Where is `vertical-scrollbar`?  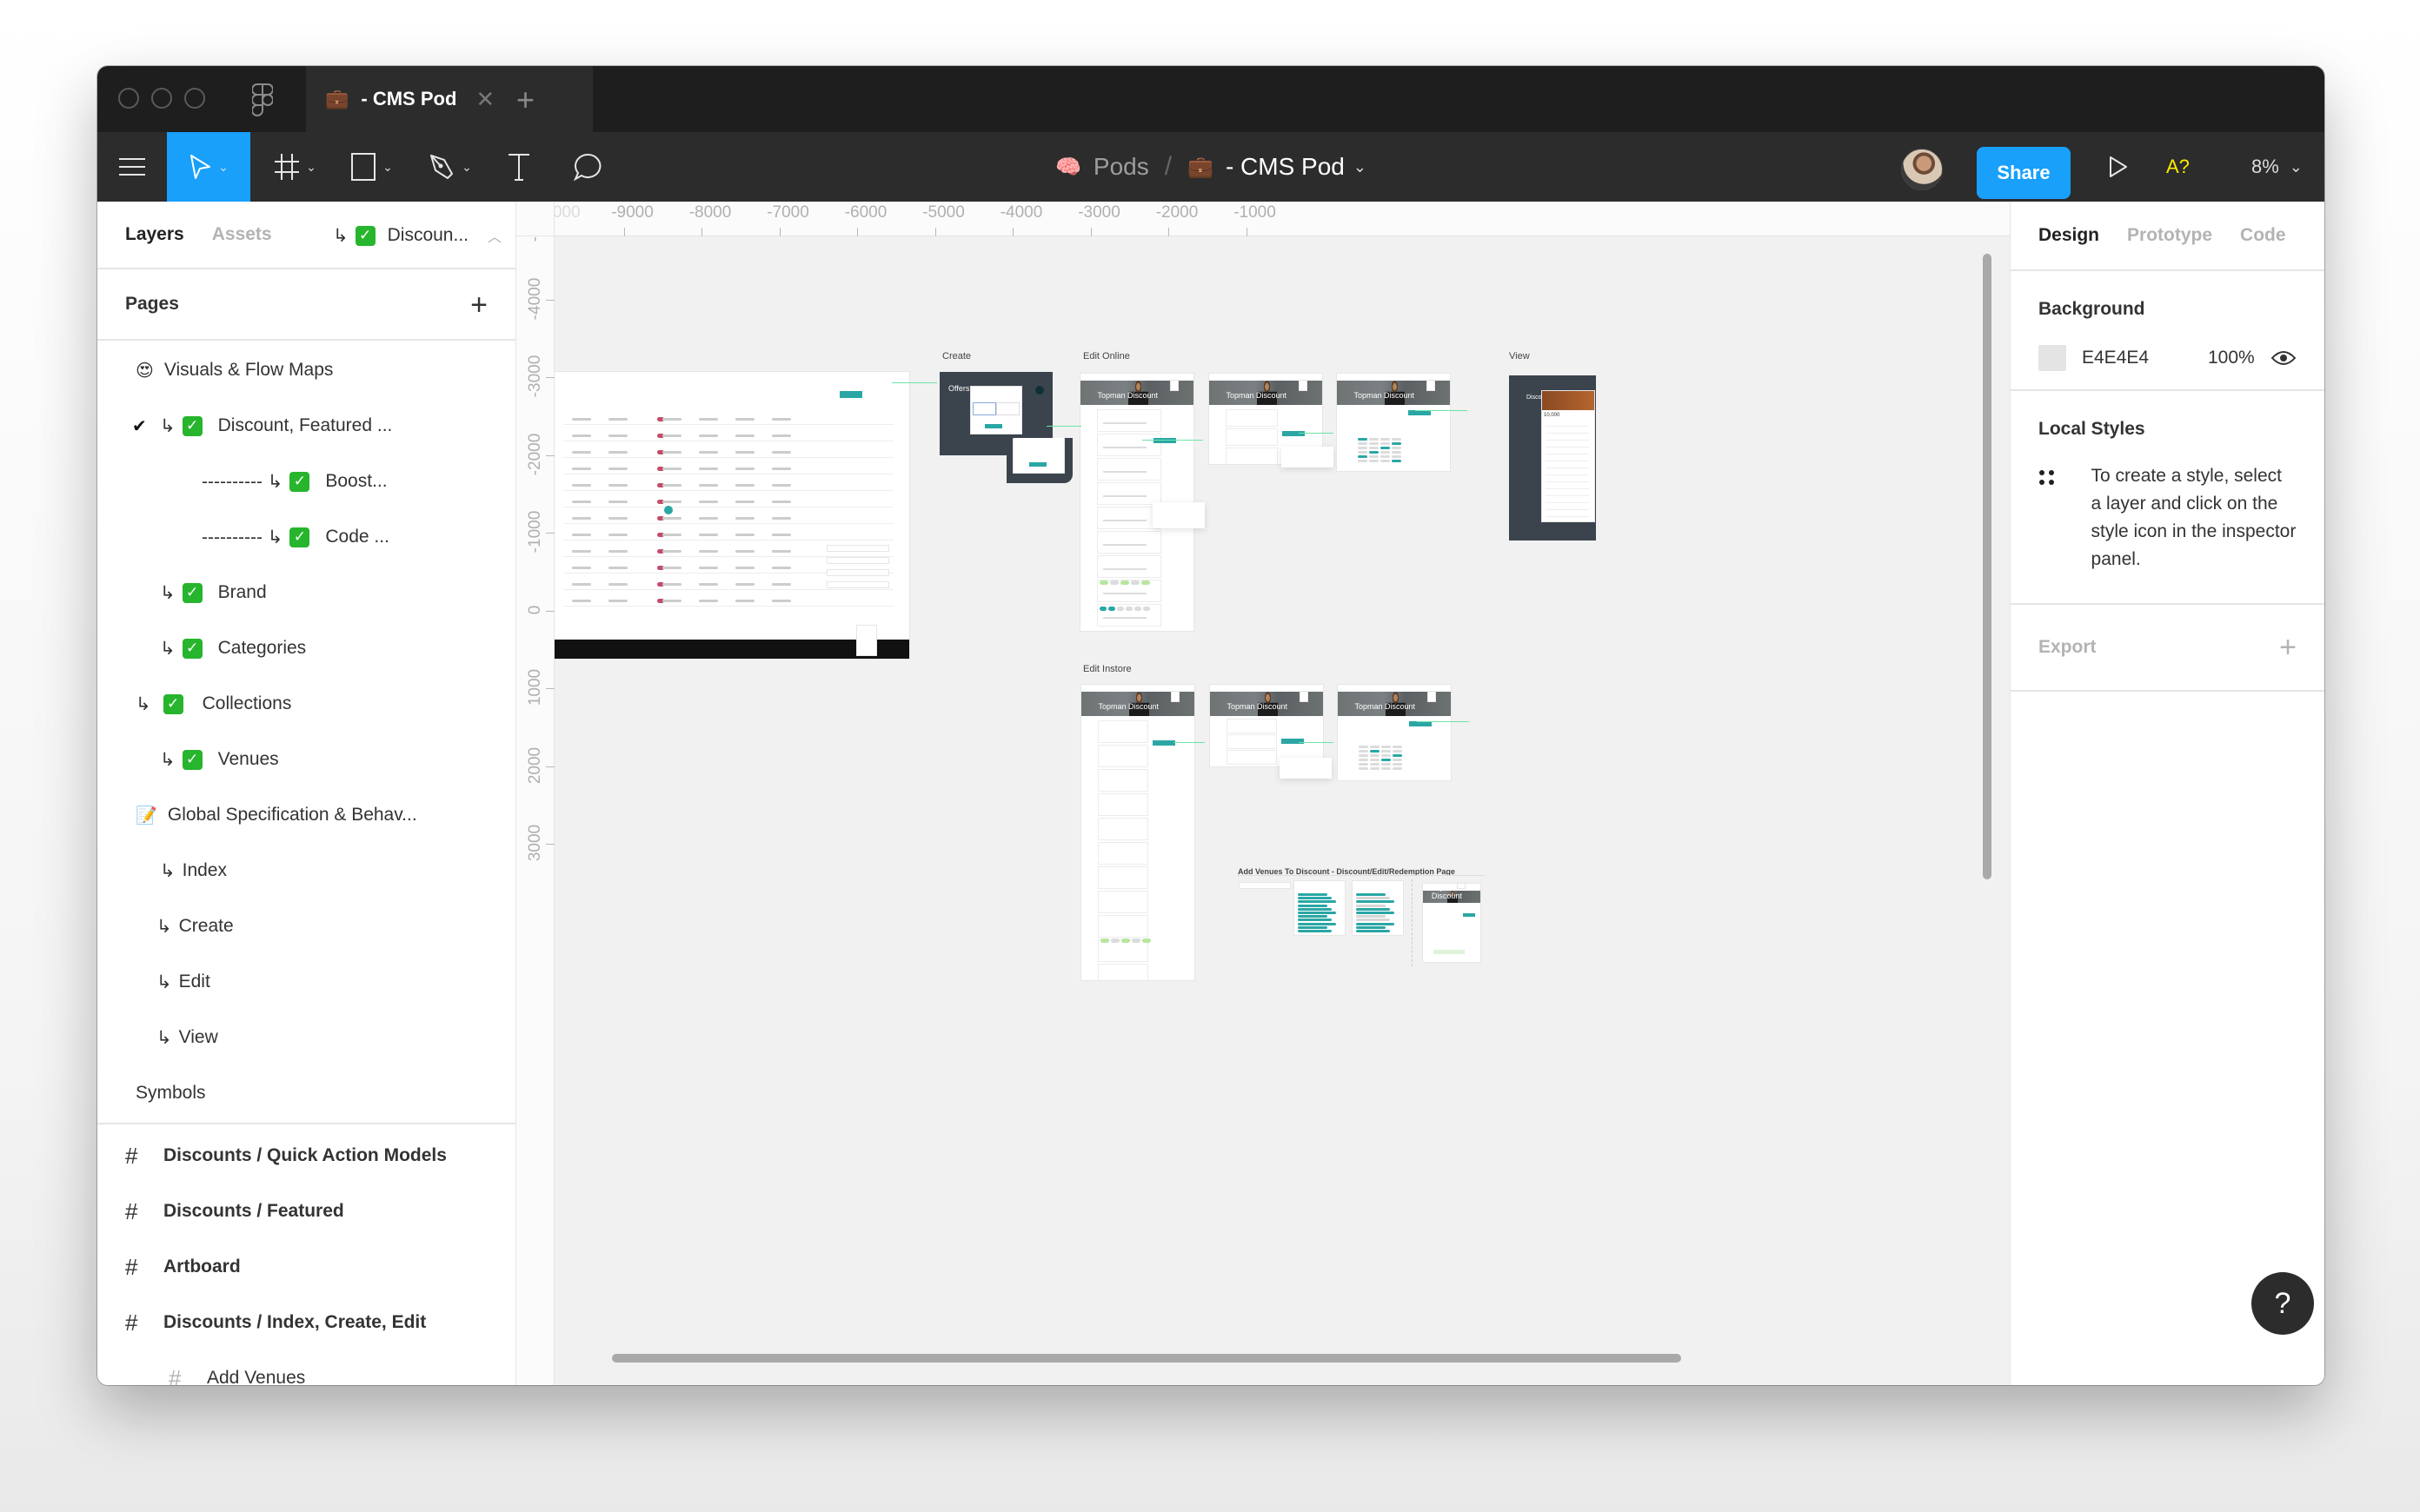
vertical-scrollbar is located at coordinates (1987, 566).